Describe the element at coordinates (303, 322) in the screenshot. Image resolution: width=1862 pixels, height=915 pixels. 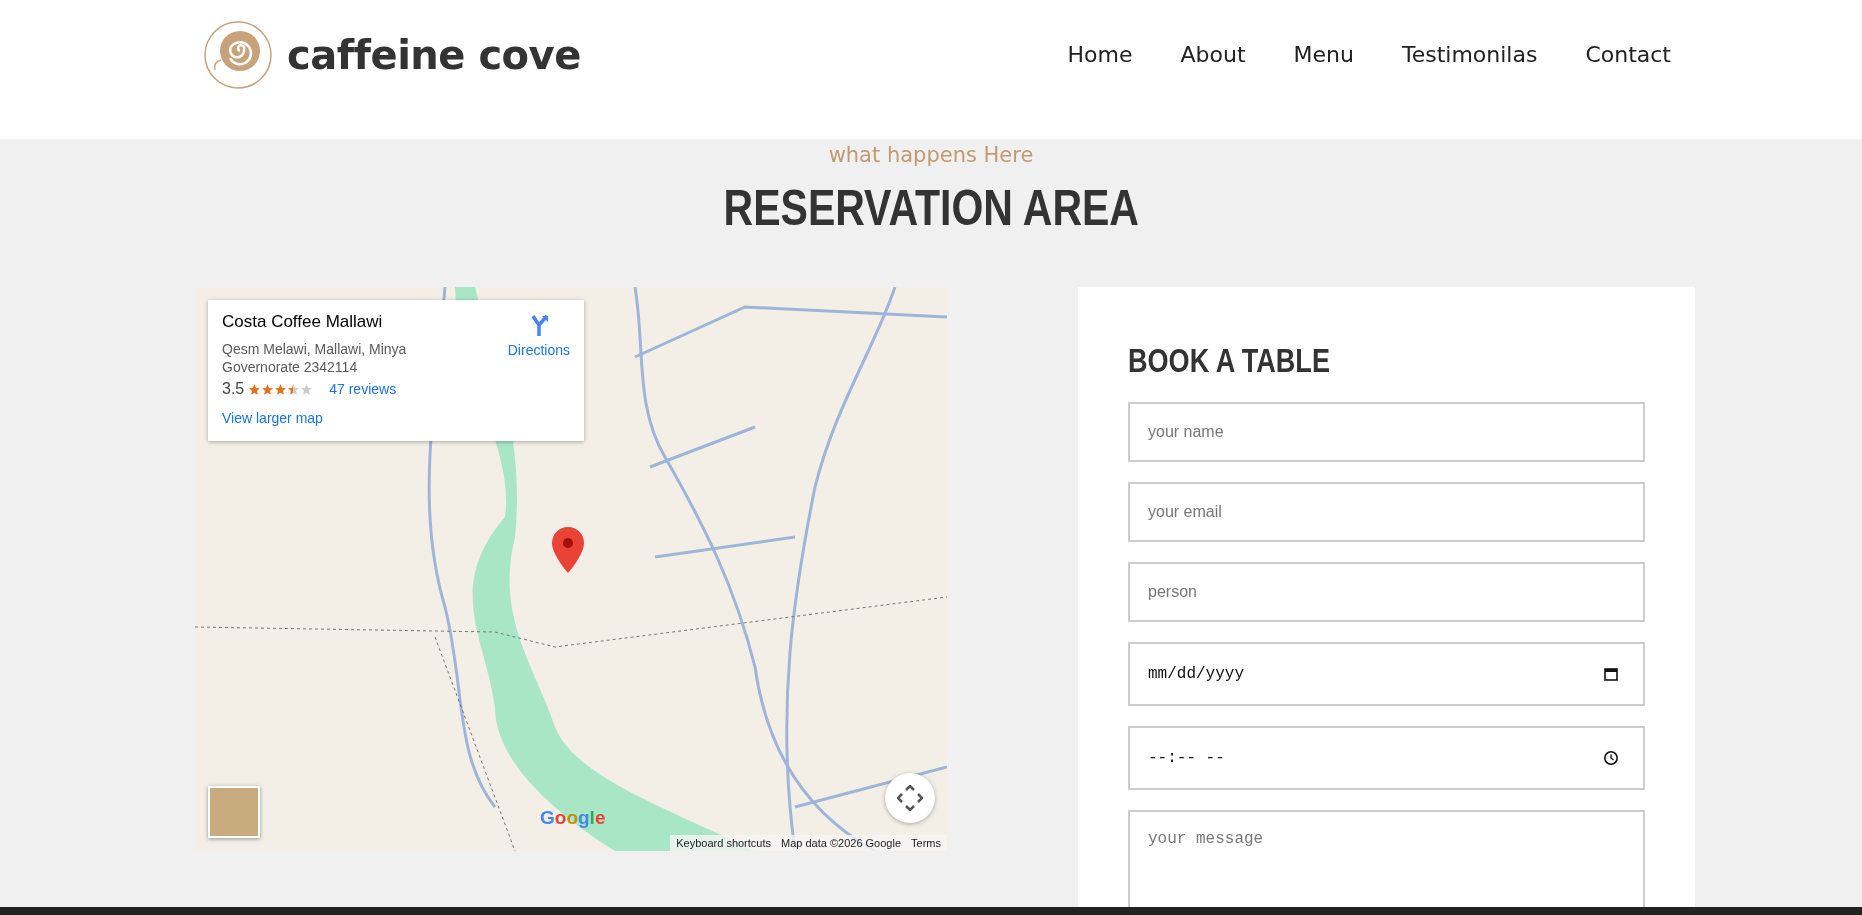
I see `place-name: Costa Coffee Mallawi` at that location.